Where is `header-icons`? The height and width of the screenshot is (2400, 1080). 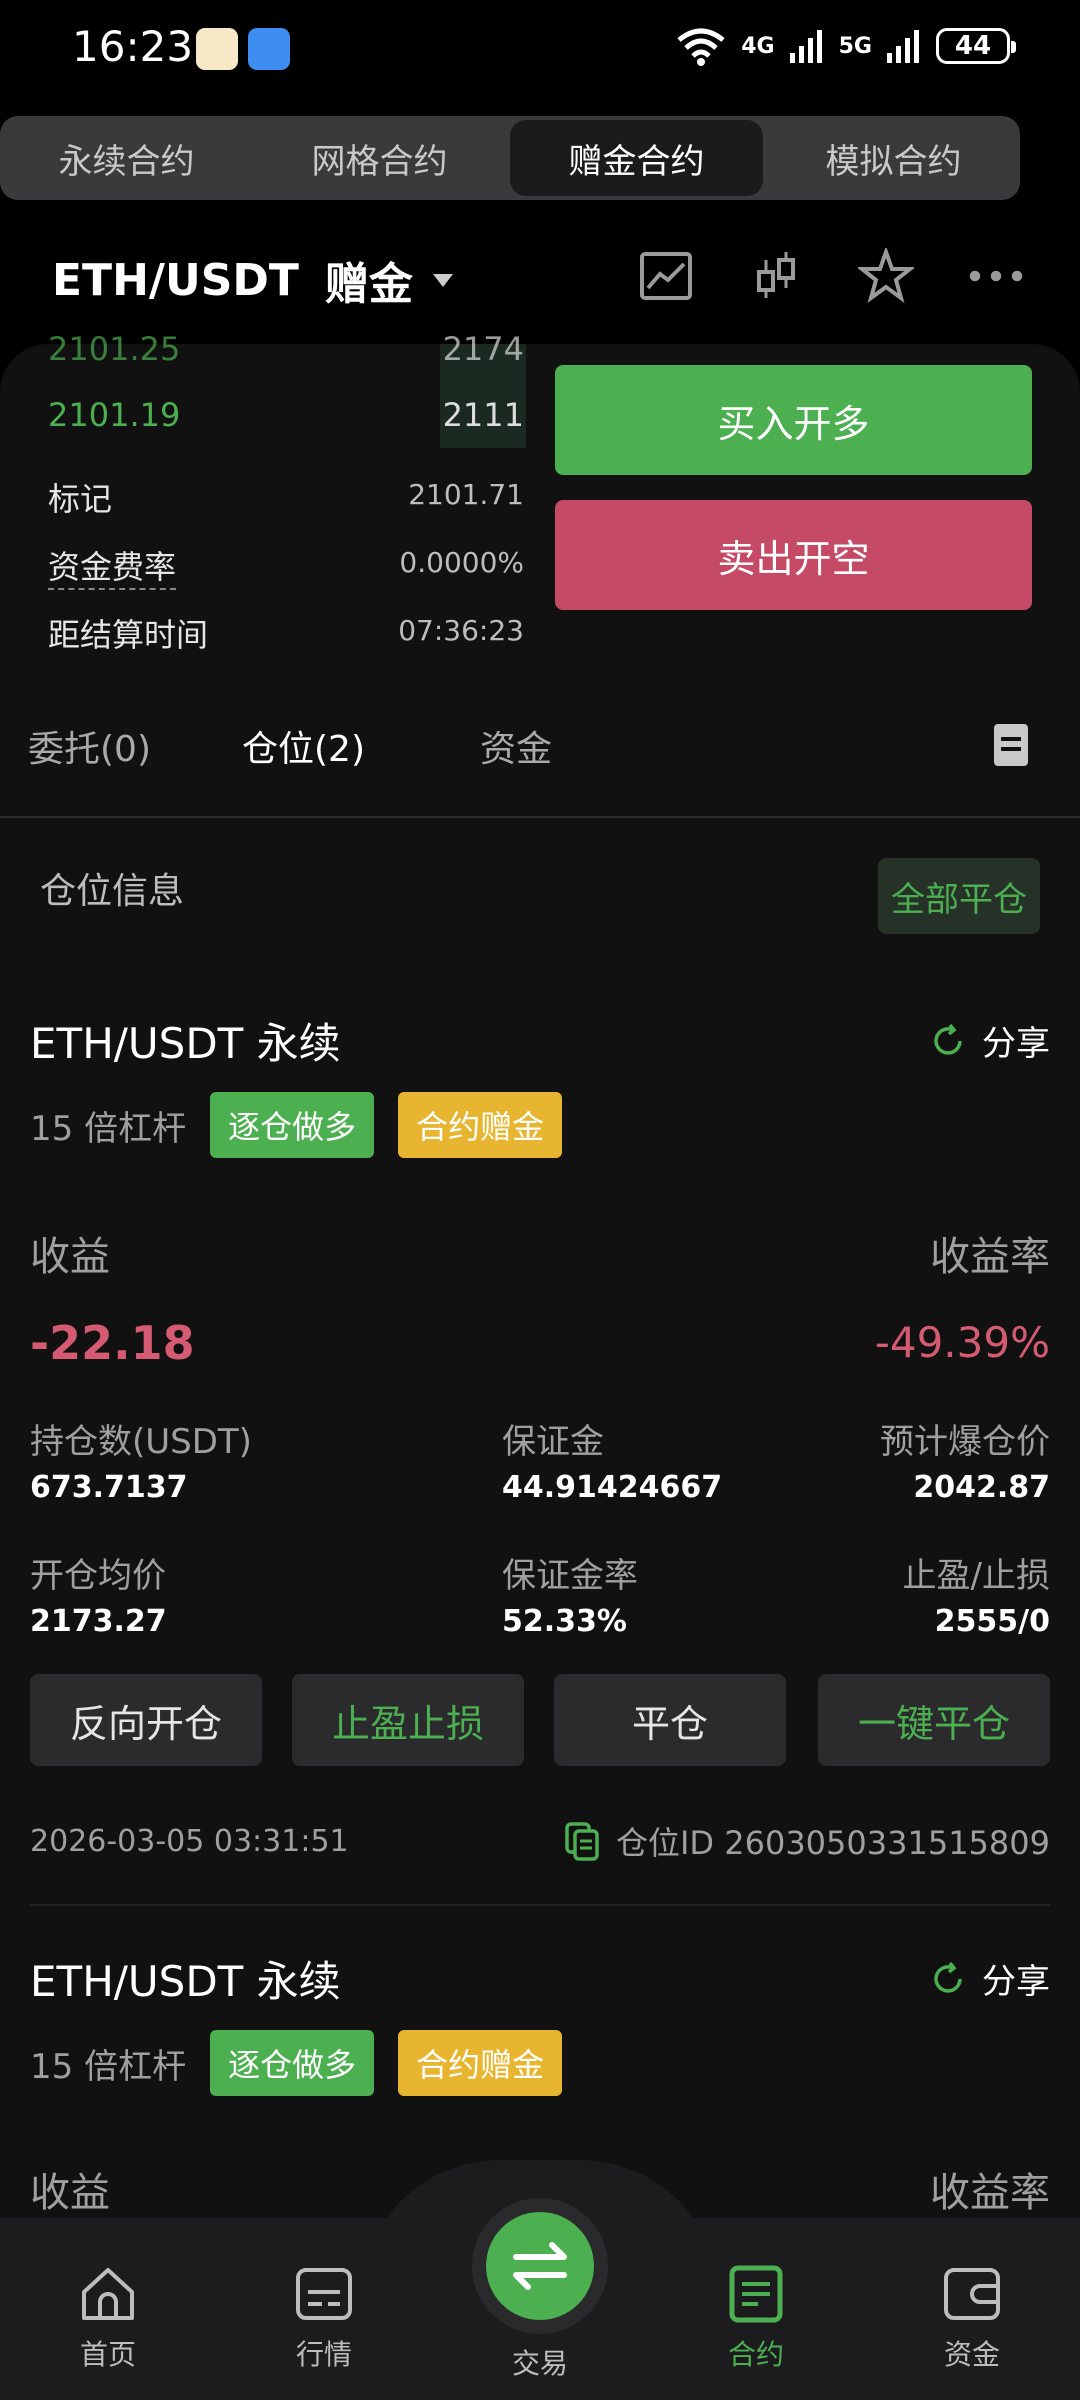
header-icons is located at coordinates (831, 276).